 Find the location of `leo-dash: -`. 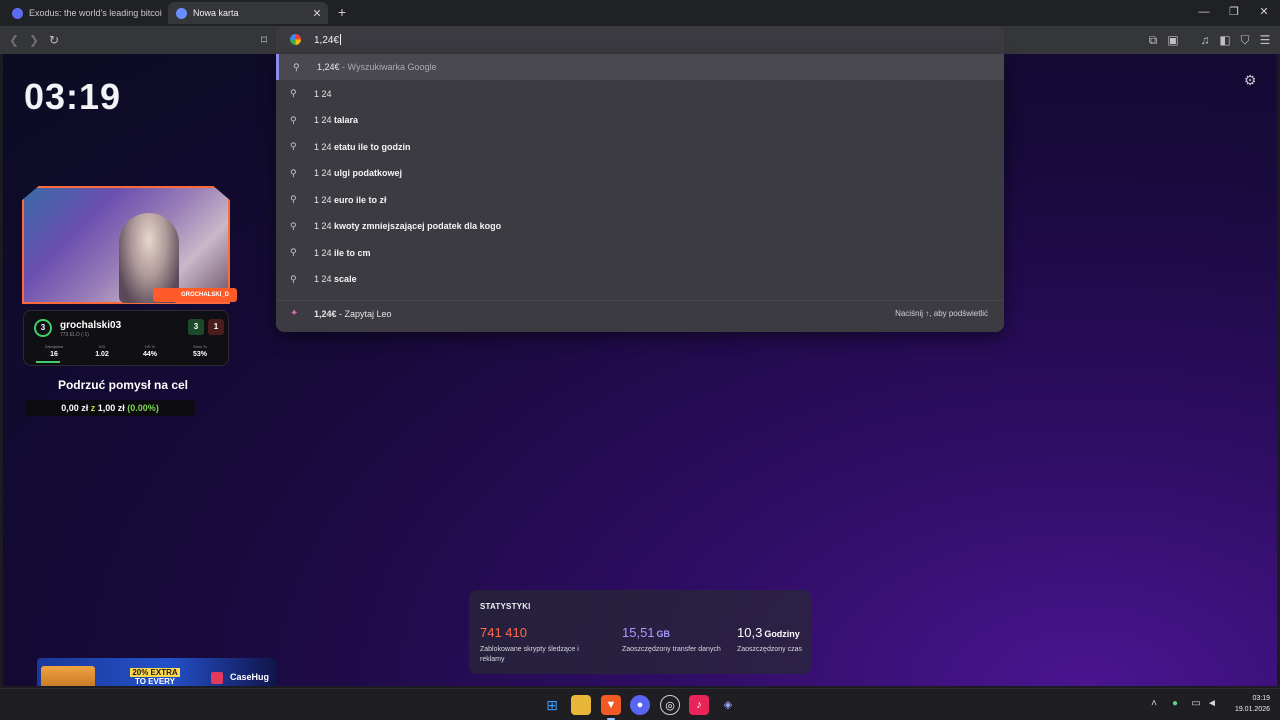

leo-dash: - is located at coordinates (340, 313).